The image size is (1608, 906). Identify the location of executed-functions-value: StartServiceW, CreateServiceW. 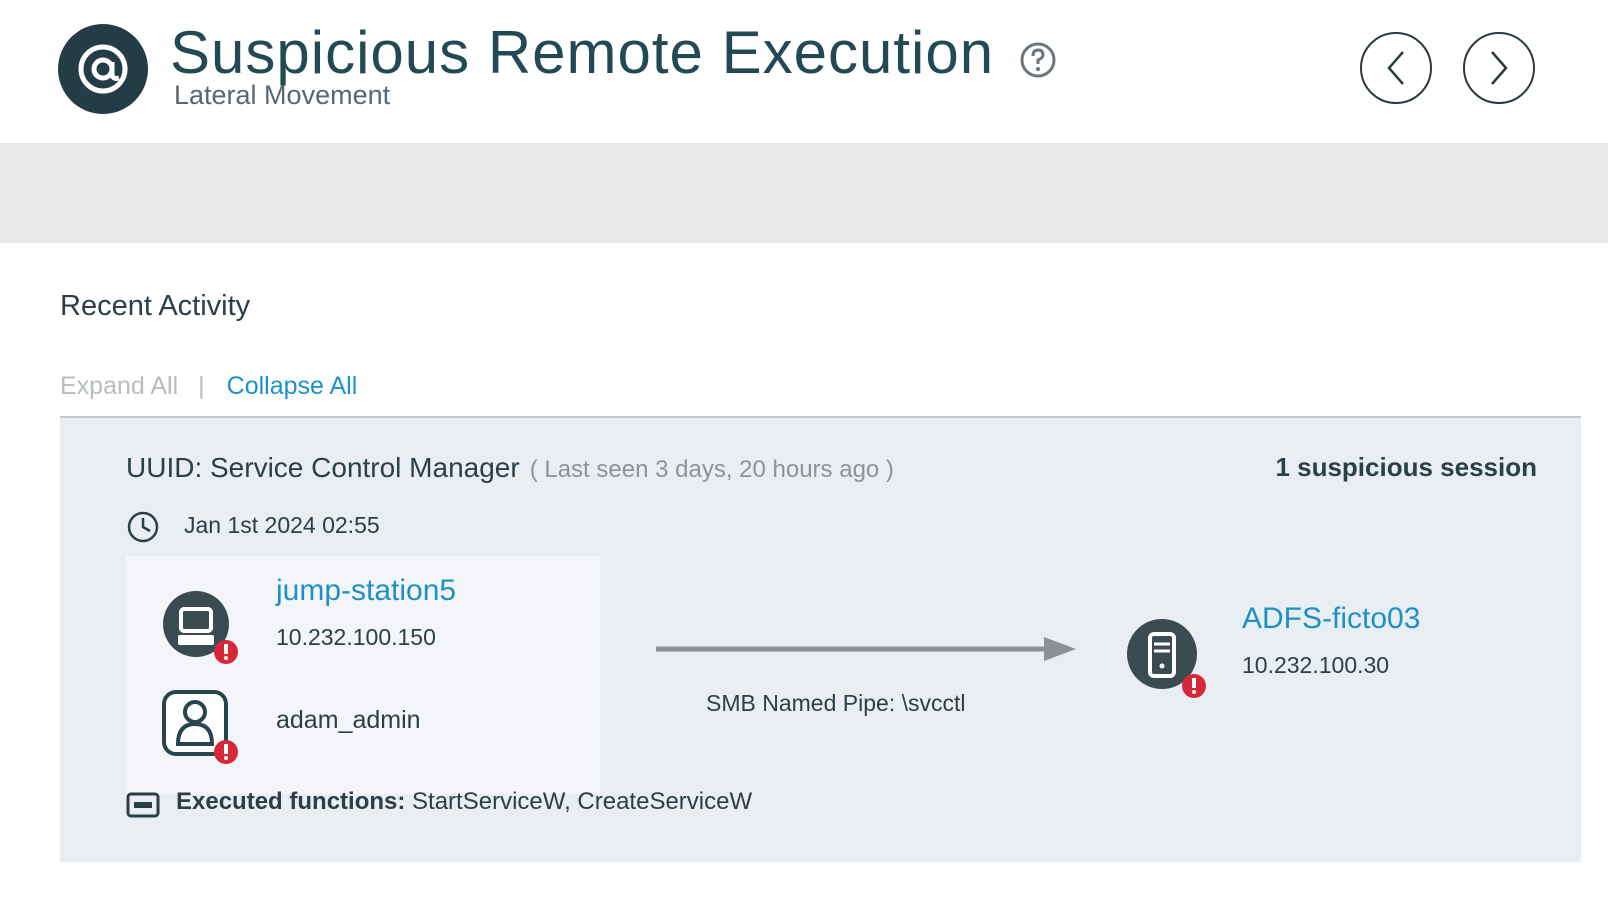
(582, 801).